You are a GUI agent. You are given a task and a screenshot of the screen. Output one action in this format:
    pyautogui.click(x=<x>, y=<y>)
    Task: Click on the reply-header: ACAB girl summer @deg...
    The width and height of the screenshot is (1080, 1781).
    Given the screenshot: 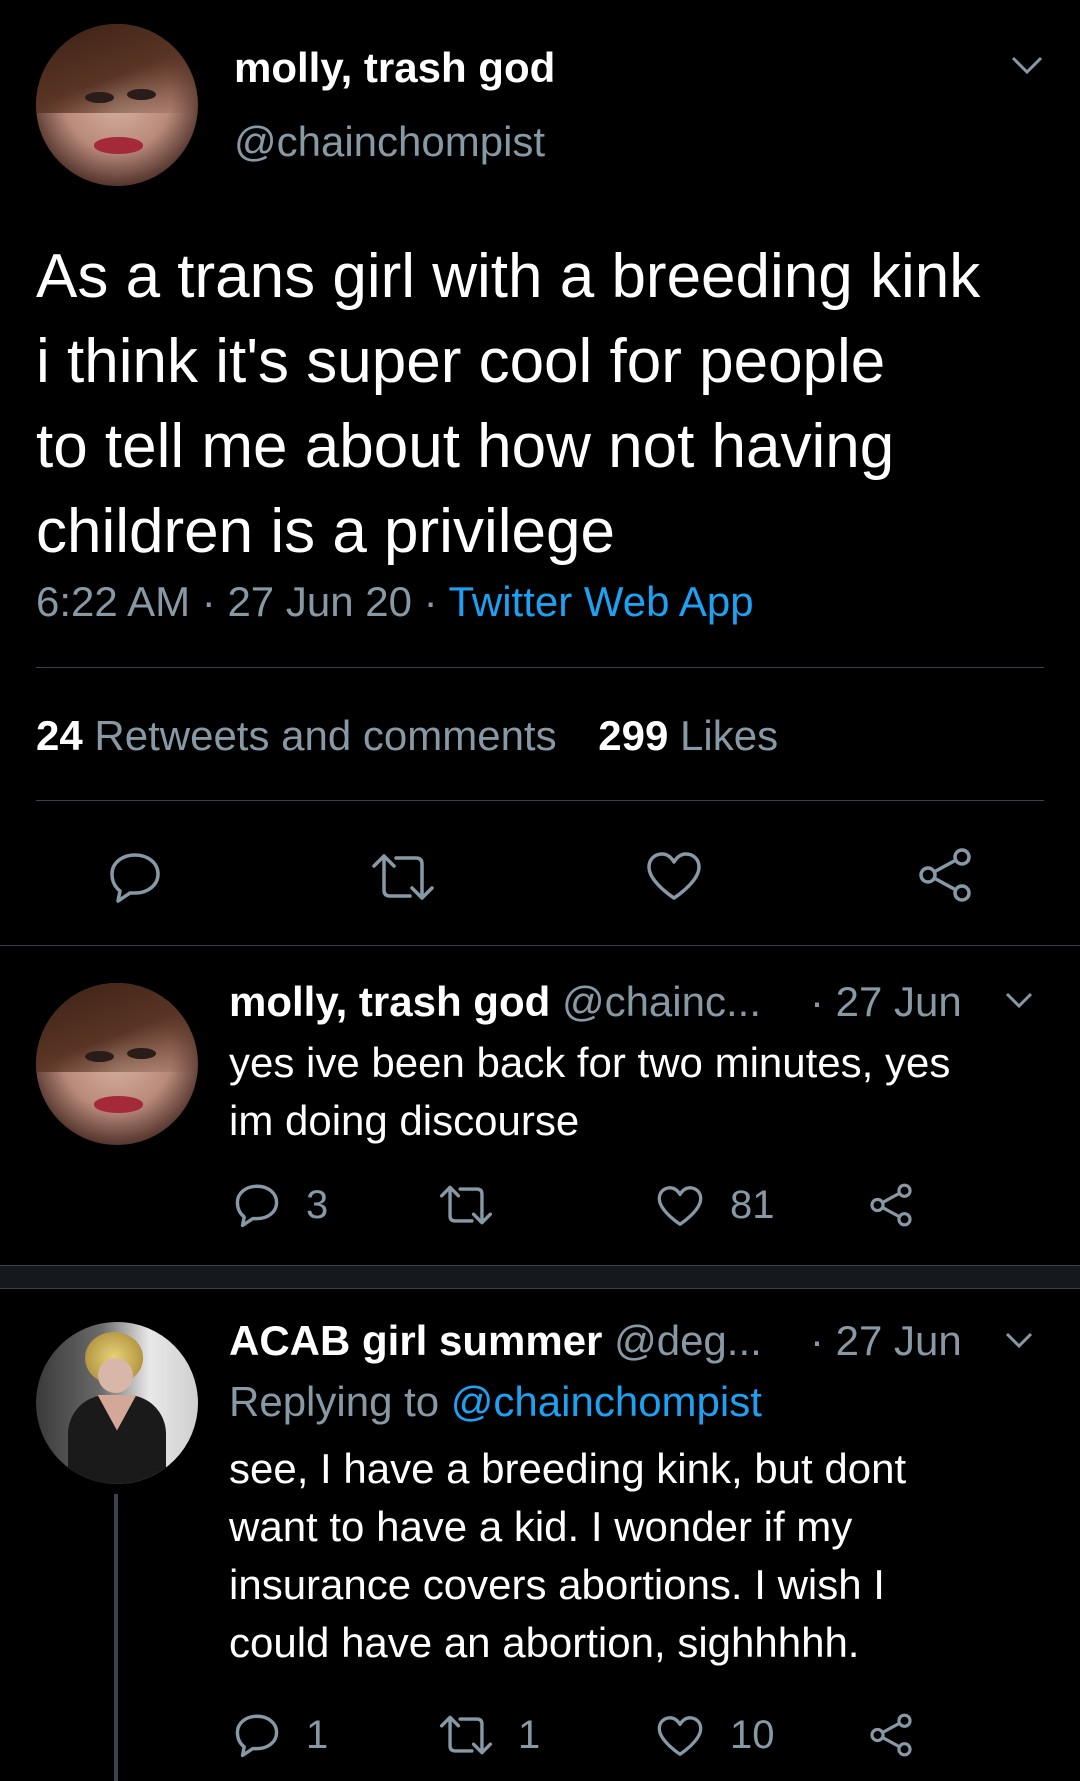 What is the action you would take?
    pyautogui.click(x=495, y=1341)
    